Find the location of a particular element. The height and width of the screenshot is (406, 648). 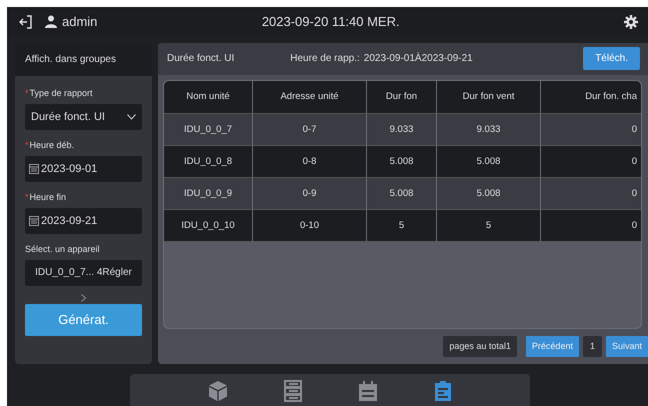

chevron-right-icon is located at coordinates (83, 298).